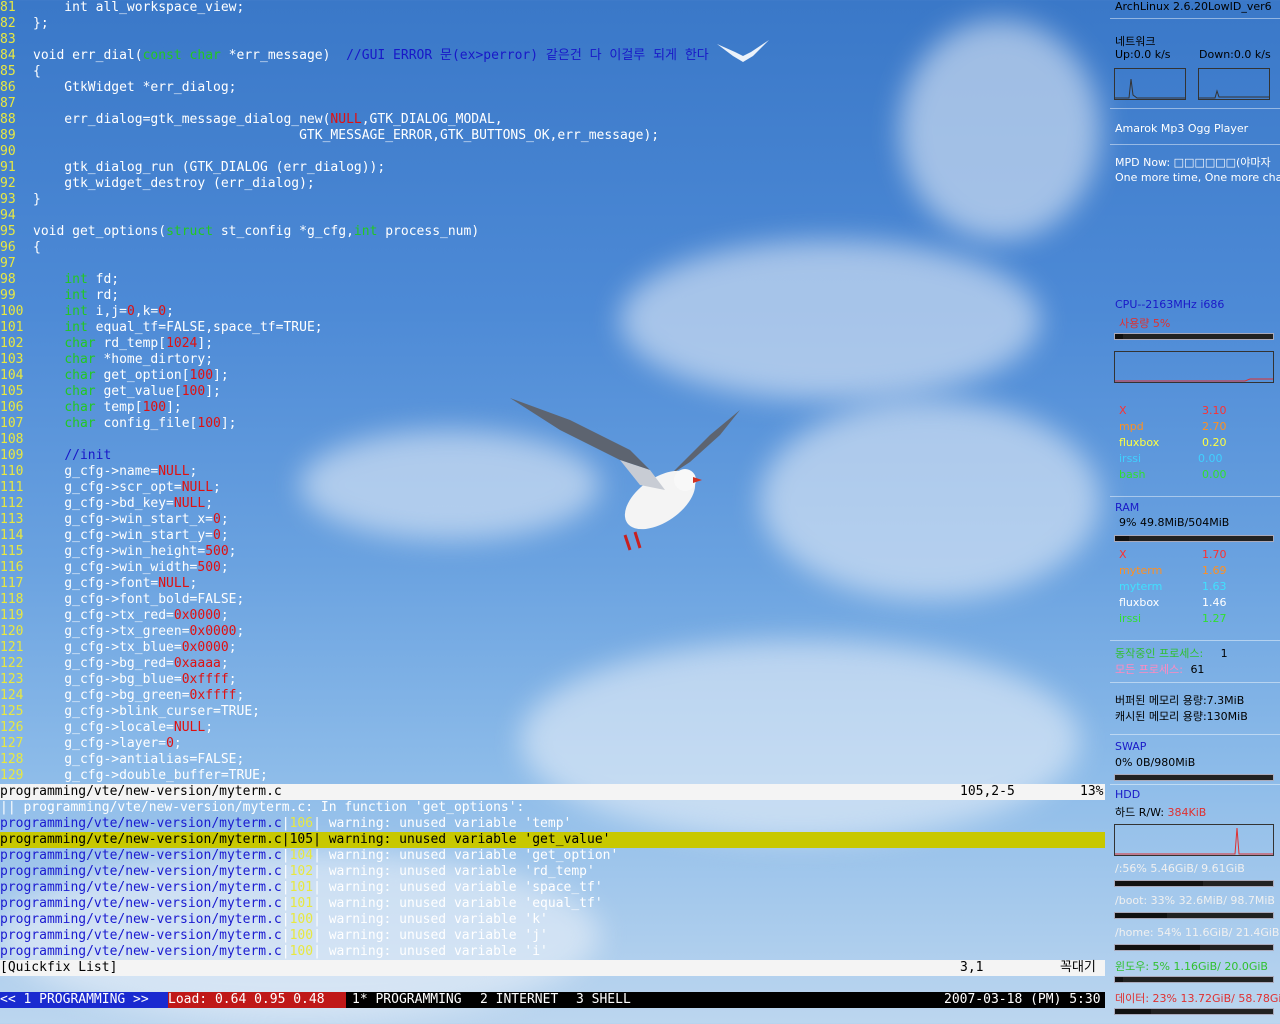 The height and width of the screenshot is (1024, 1280). Describe the element at coordinates (1187, 812) in the screenshot. I see `hdd-rw-value: 384KiB` at that location.